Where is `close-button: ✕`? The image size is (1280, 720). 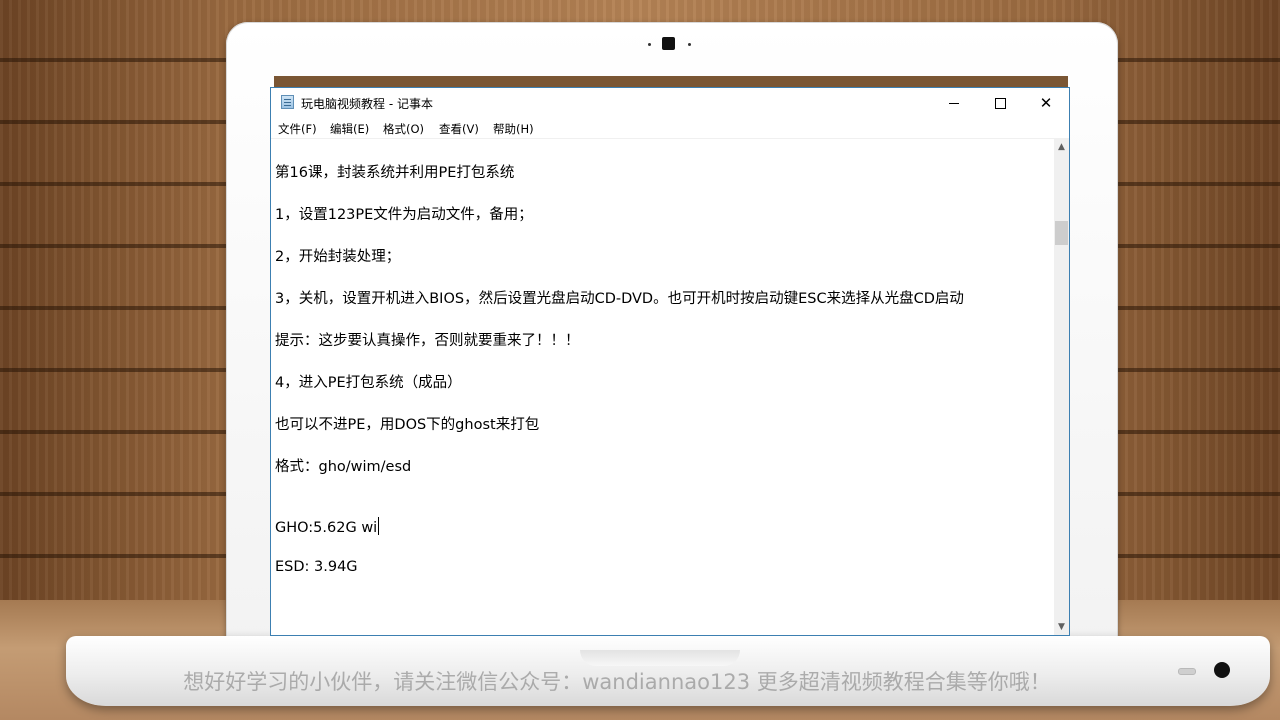 close-button: ✕ is located at coordinates (1046, 103).